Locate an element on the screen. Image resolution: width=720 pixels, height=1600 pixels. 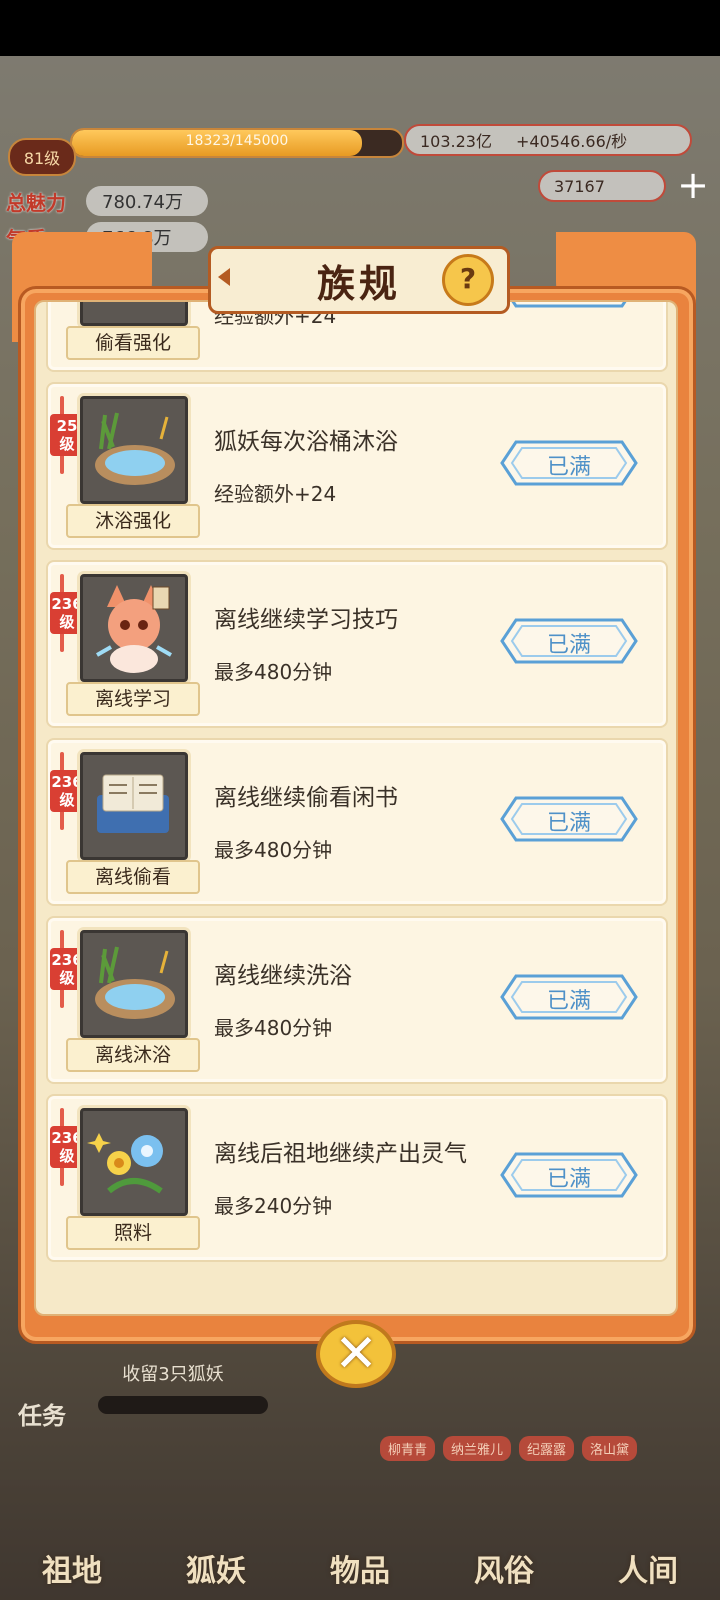
nav-world: 人间 is located at coordinates (648, 1568).